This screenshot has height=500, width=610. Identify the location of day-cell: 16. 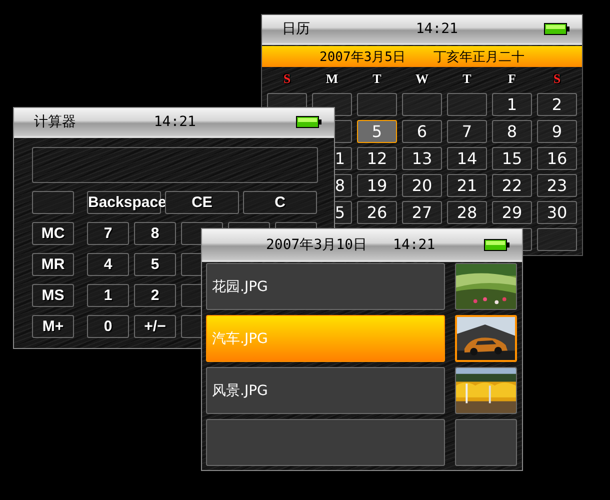
(557, 158).